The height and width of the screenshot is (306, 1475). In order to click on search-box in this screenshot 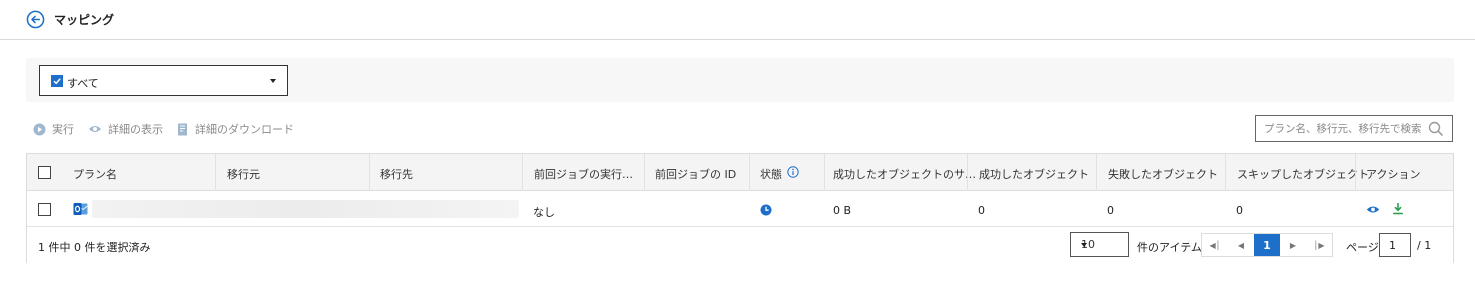, I will do `click(1354, 128)`.